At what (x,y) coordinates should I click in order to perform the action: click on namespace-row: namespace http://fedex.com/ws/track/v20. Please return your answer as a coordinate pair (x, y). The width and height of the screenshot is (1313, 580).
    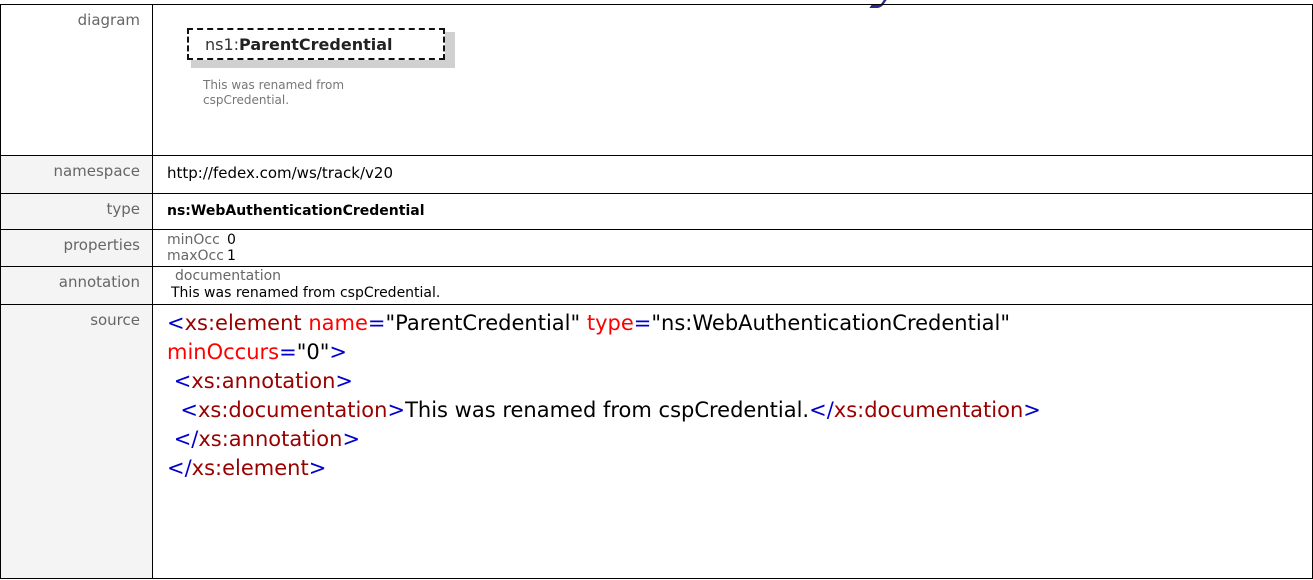
    Looking at the image, I should click on (656, 174).